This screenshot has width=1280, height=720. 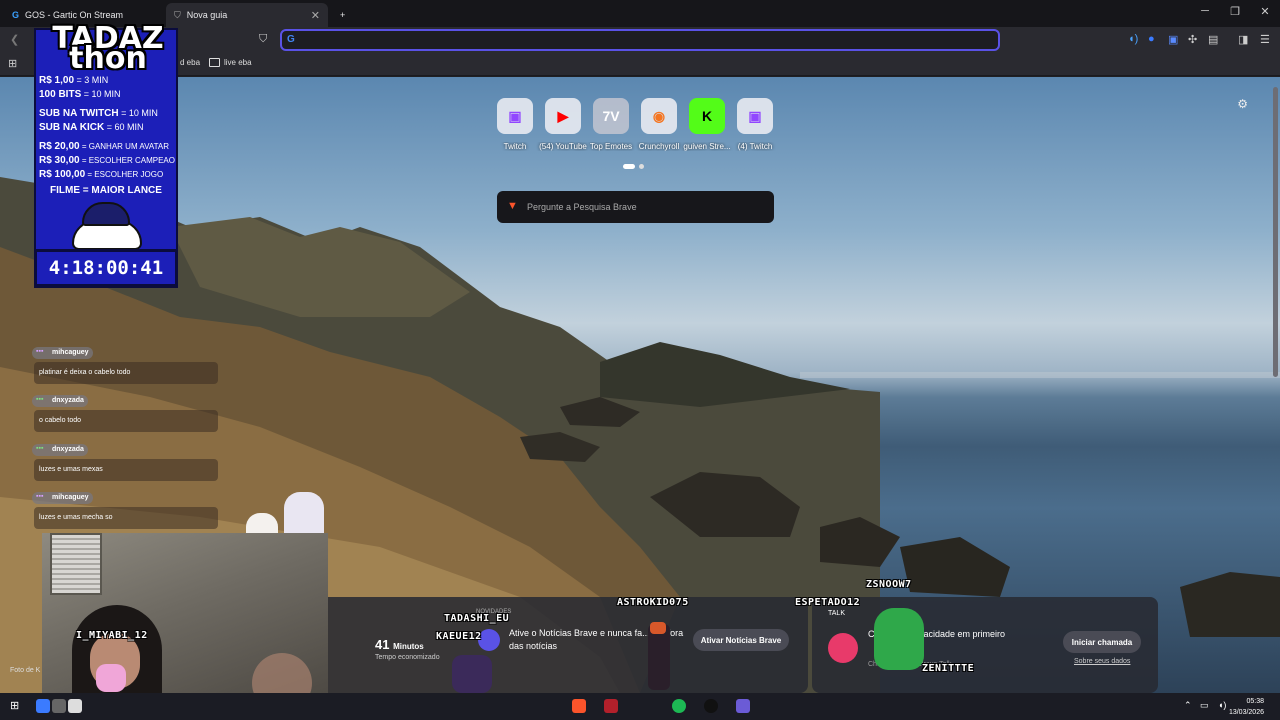 I want to click on sprite-hair-icon, so click(x=658, y=628).